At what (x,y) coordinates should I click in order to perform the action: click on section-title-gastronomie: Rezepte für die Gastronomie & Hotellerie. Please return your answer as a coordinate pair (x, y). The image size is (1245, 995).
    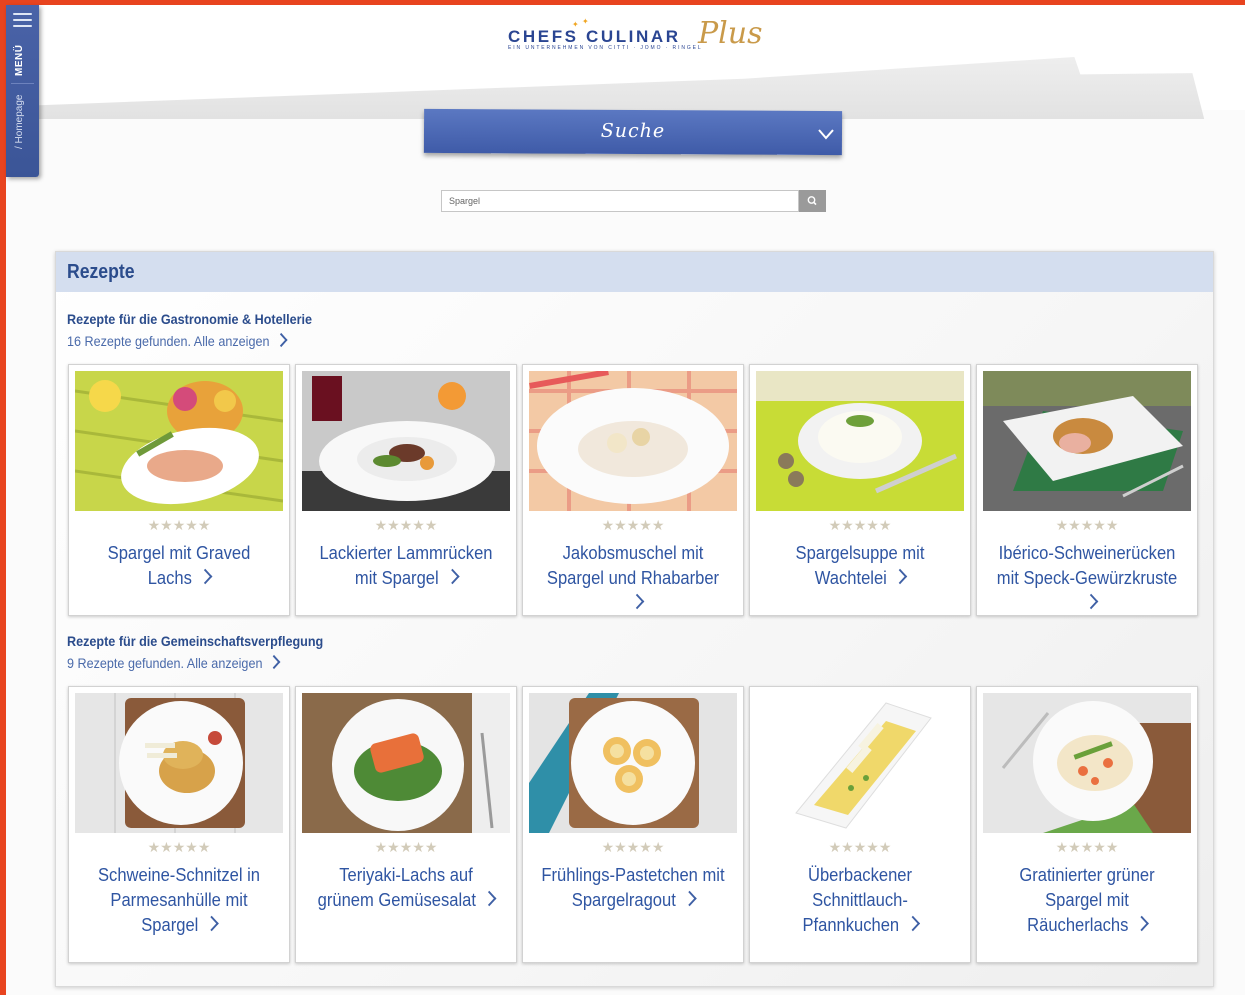
    Looking at the image, I should click on (190, 319).